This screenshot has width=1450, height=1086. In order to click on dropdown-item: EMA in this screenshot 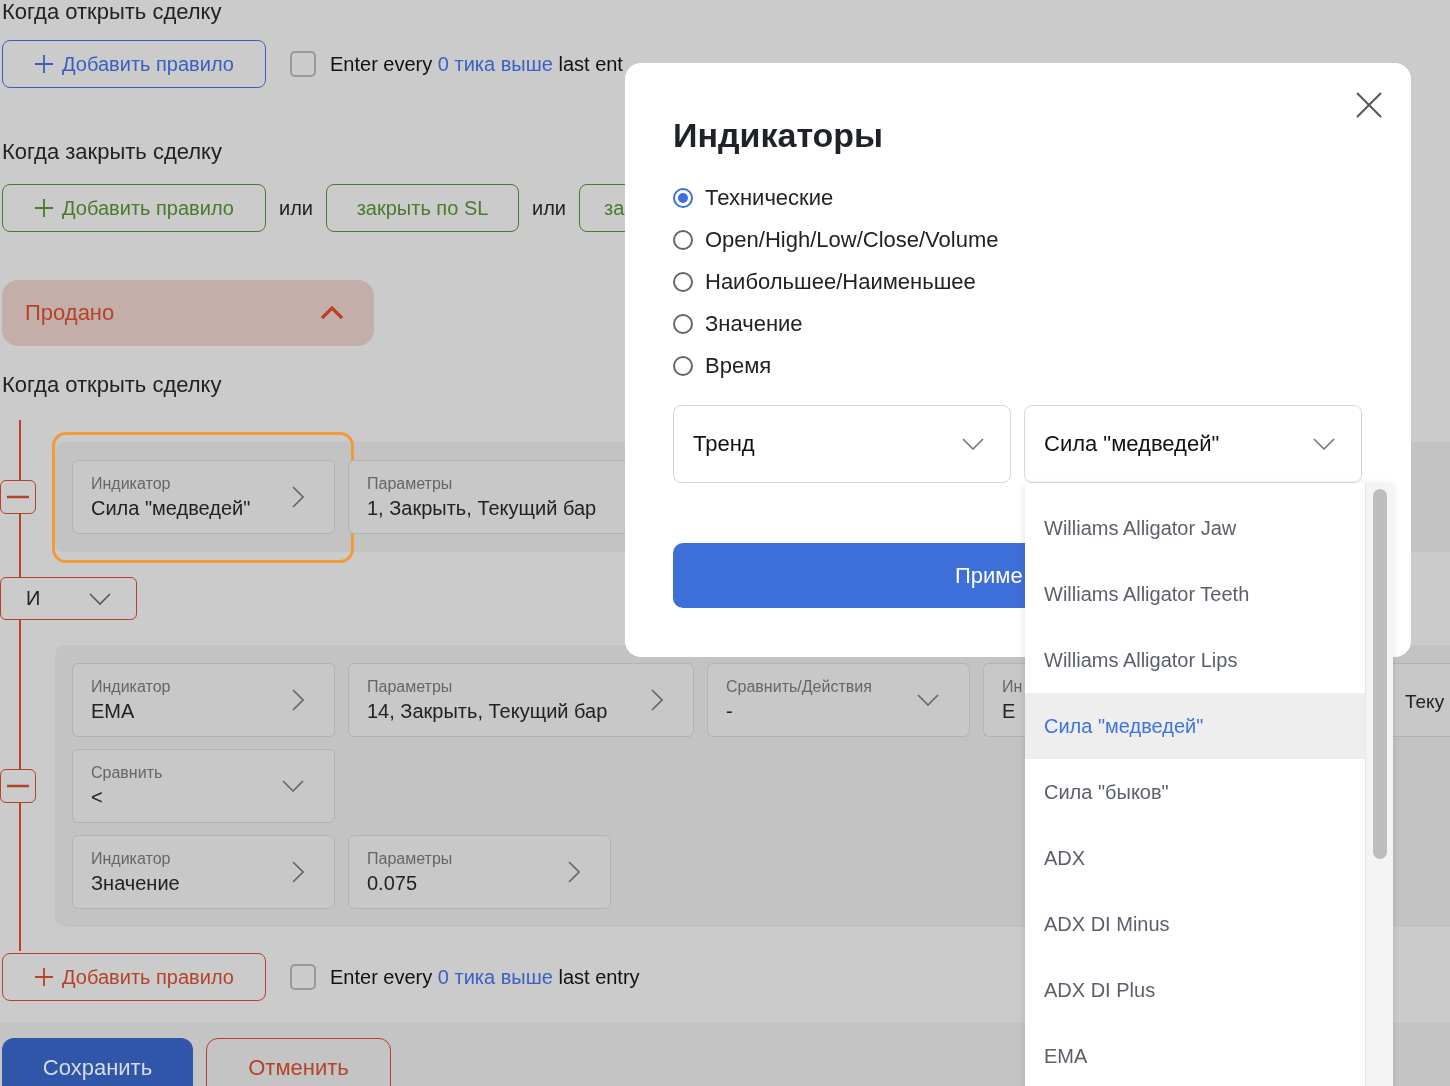, I will do `click(1195, 1054)`.